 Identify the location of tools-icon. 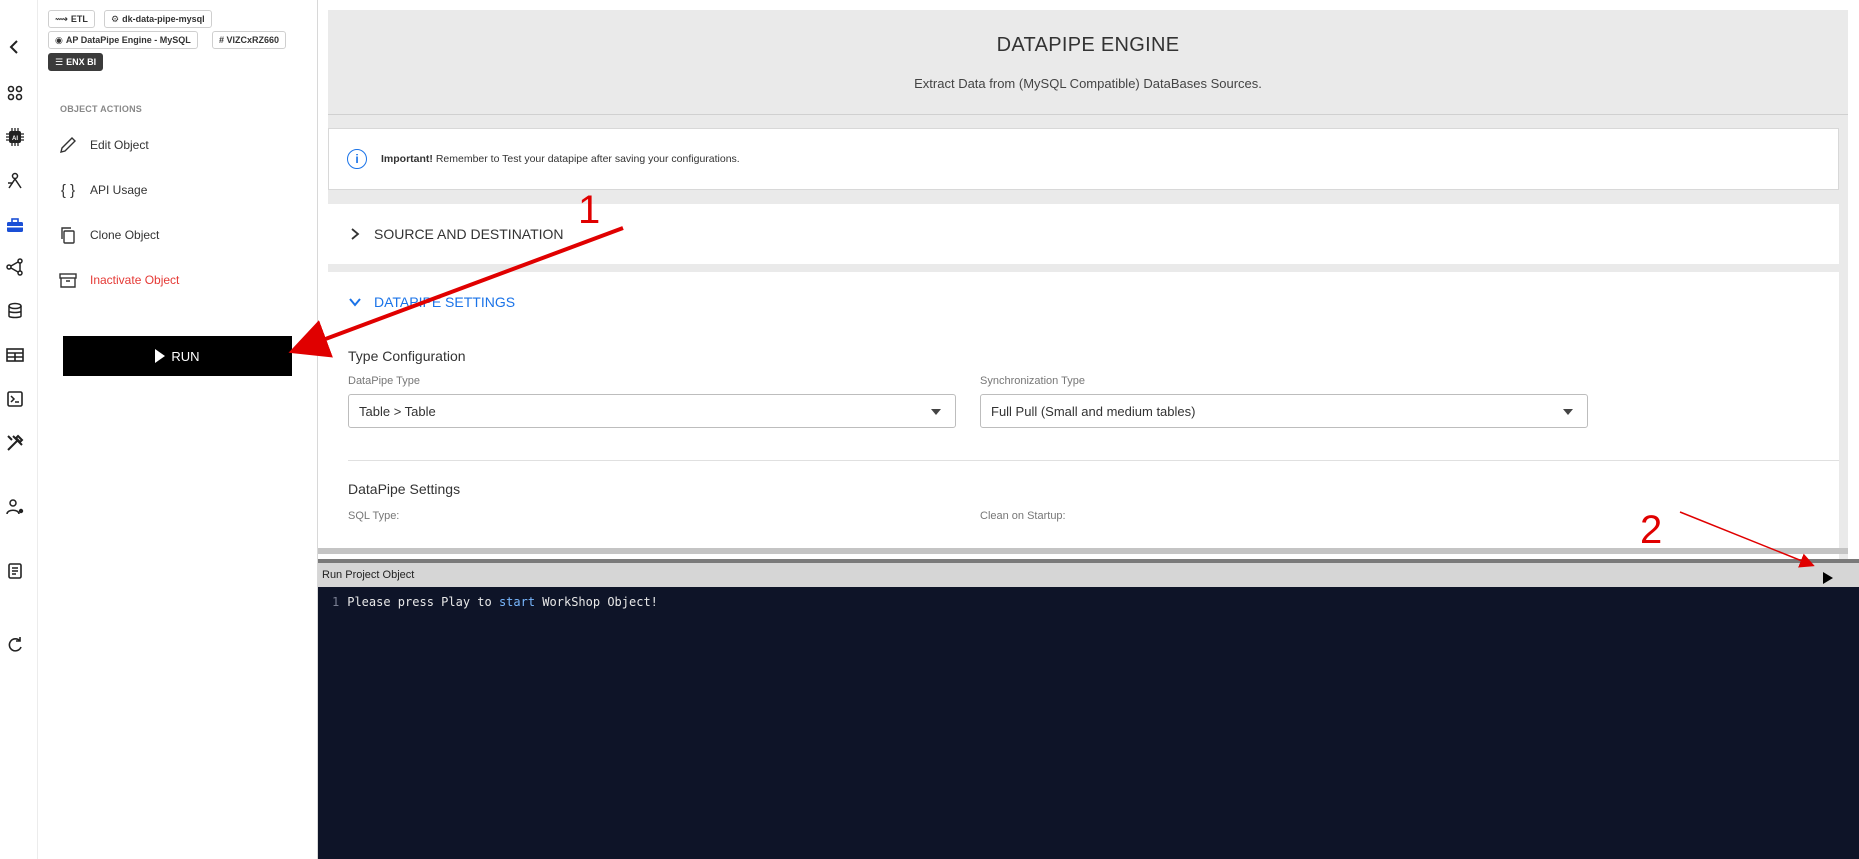
(15, 443).